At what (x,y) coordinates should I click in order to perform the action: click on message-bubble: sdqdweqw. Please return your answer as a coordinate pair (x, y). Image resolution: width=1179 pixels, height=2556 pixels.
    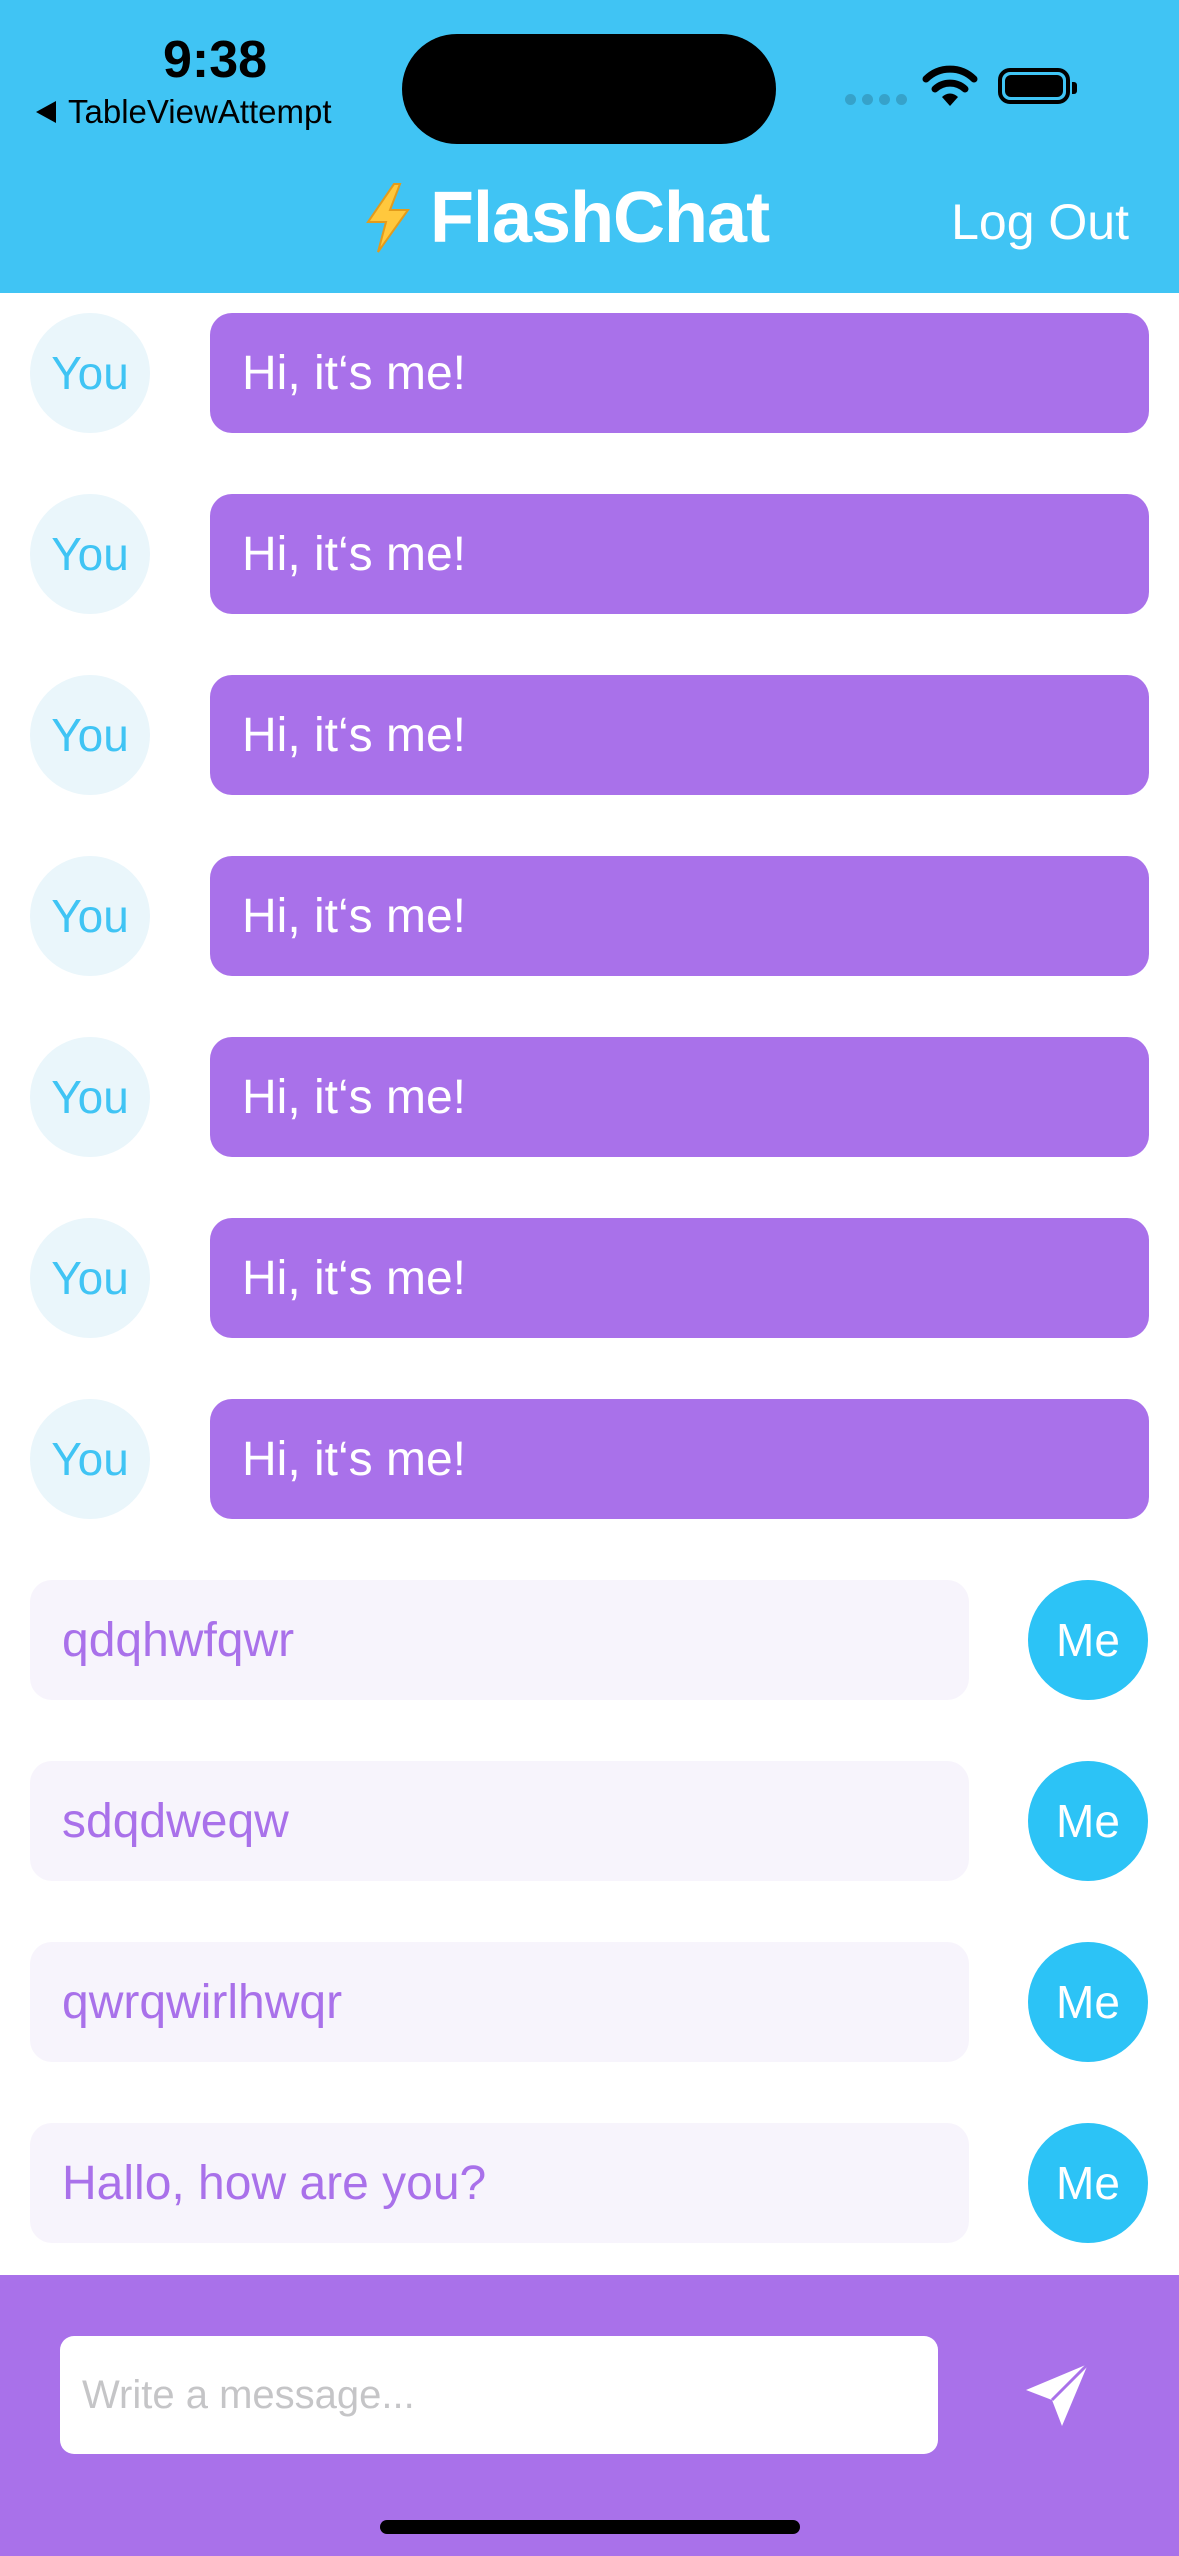
    Looking at the image, I should click on (499, 1821).